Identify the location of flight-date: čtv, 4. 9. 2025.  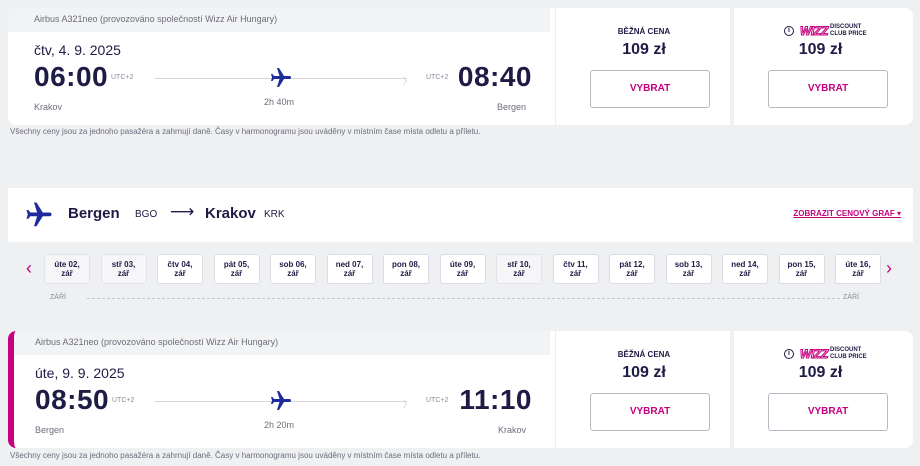
(77, 50).